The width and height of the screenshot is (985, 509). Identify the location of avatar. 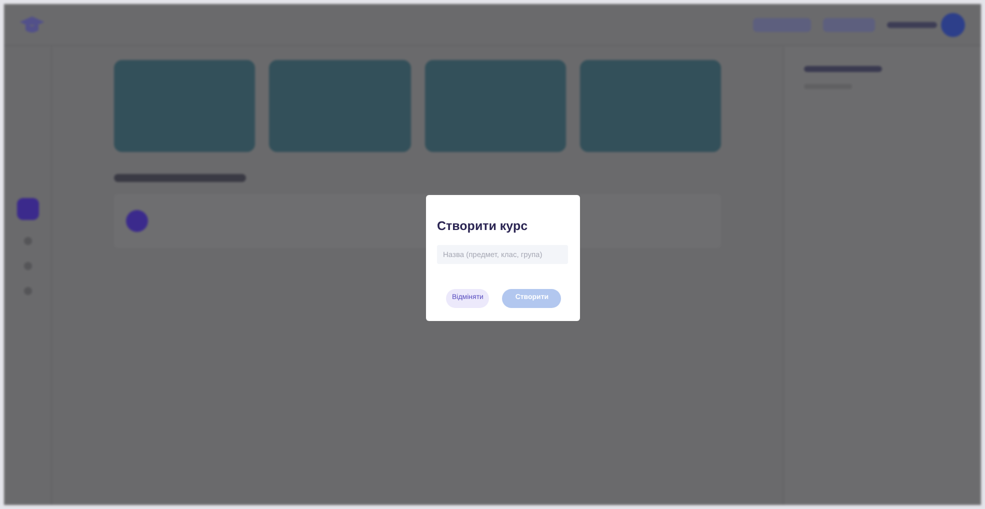
(953, 24).